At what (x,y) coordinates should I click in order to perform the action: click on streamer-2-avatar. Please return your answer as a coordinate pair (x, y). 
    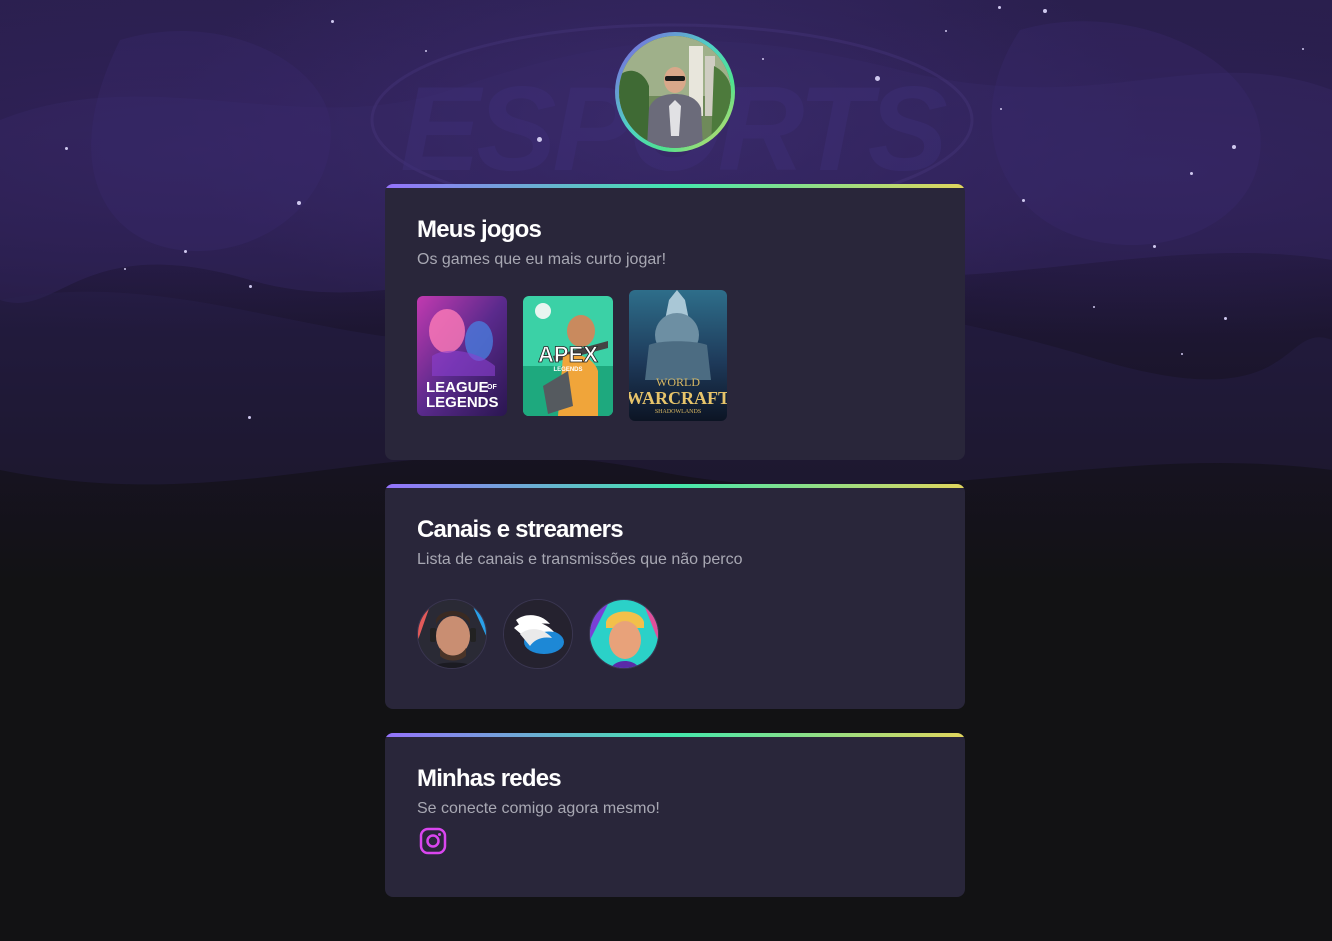
    Looking at the image, I should click on (538, 634).